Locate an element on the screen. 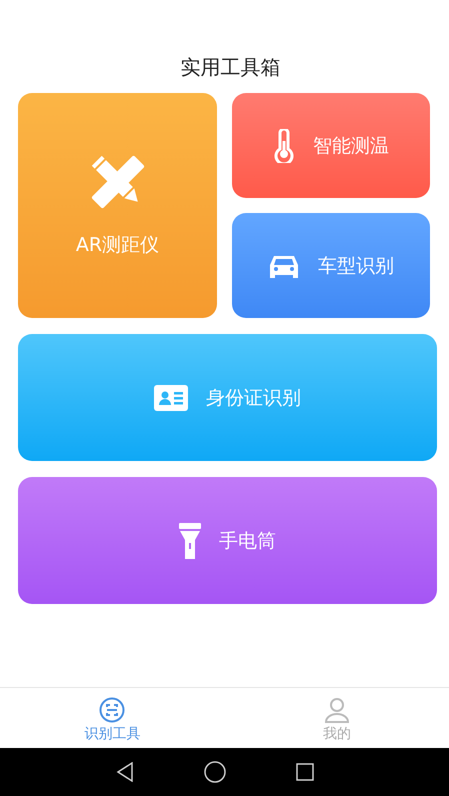 This screenshot has width=449, height=796. page-title: 实用工具箱 is located at coordinates (231, 67).